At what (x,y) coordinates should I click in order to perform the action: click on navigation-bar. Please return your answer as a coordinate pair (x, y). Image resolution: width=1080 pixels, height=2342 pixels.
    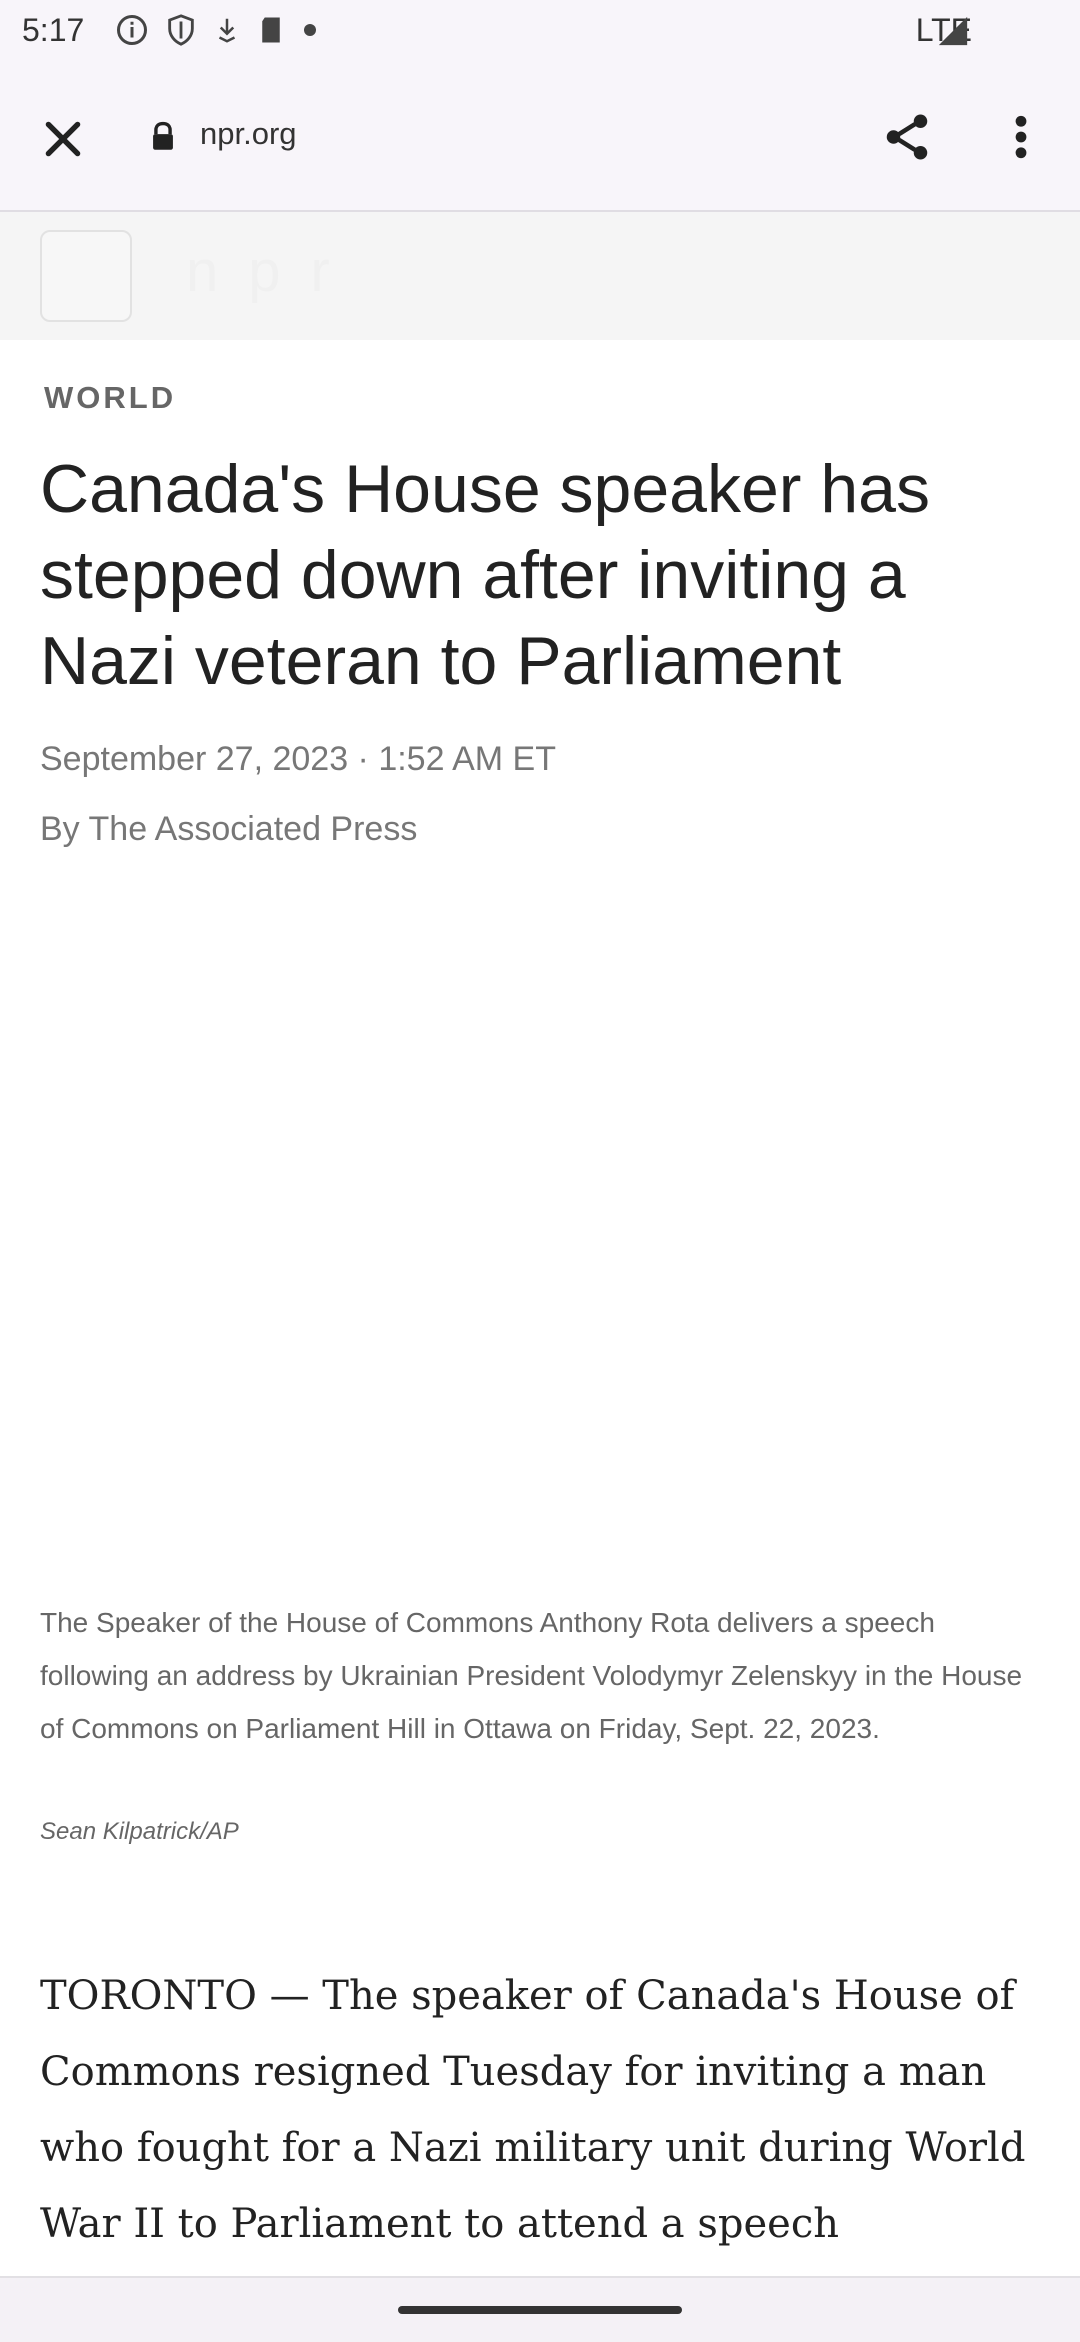
    Looking at the image, I should click on (540, 2309).